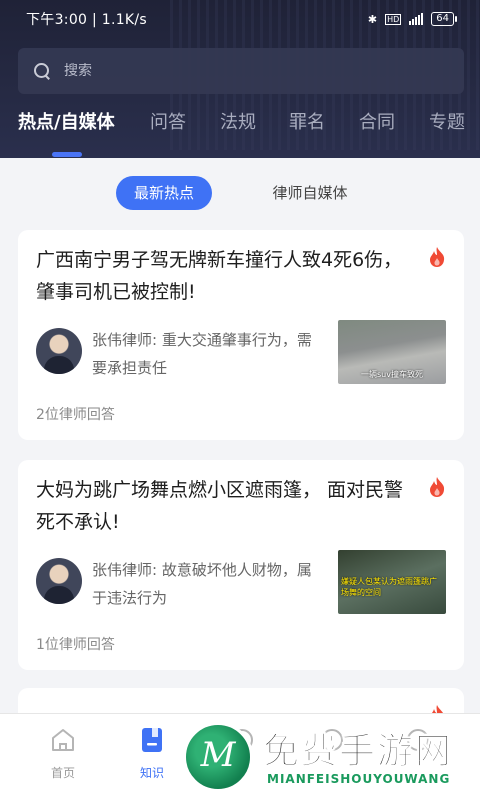 This screenshot has height=800, width=480. Describe the element at coordinates (164, 193) in the screenshot. I see `segment-latest-hot: 最新热点` at that location.